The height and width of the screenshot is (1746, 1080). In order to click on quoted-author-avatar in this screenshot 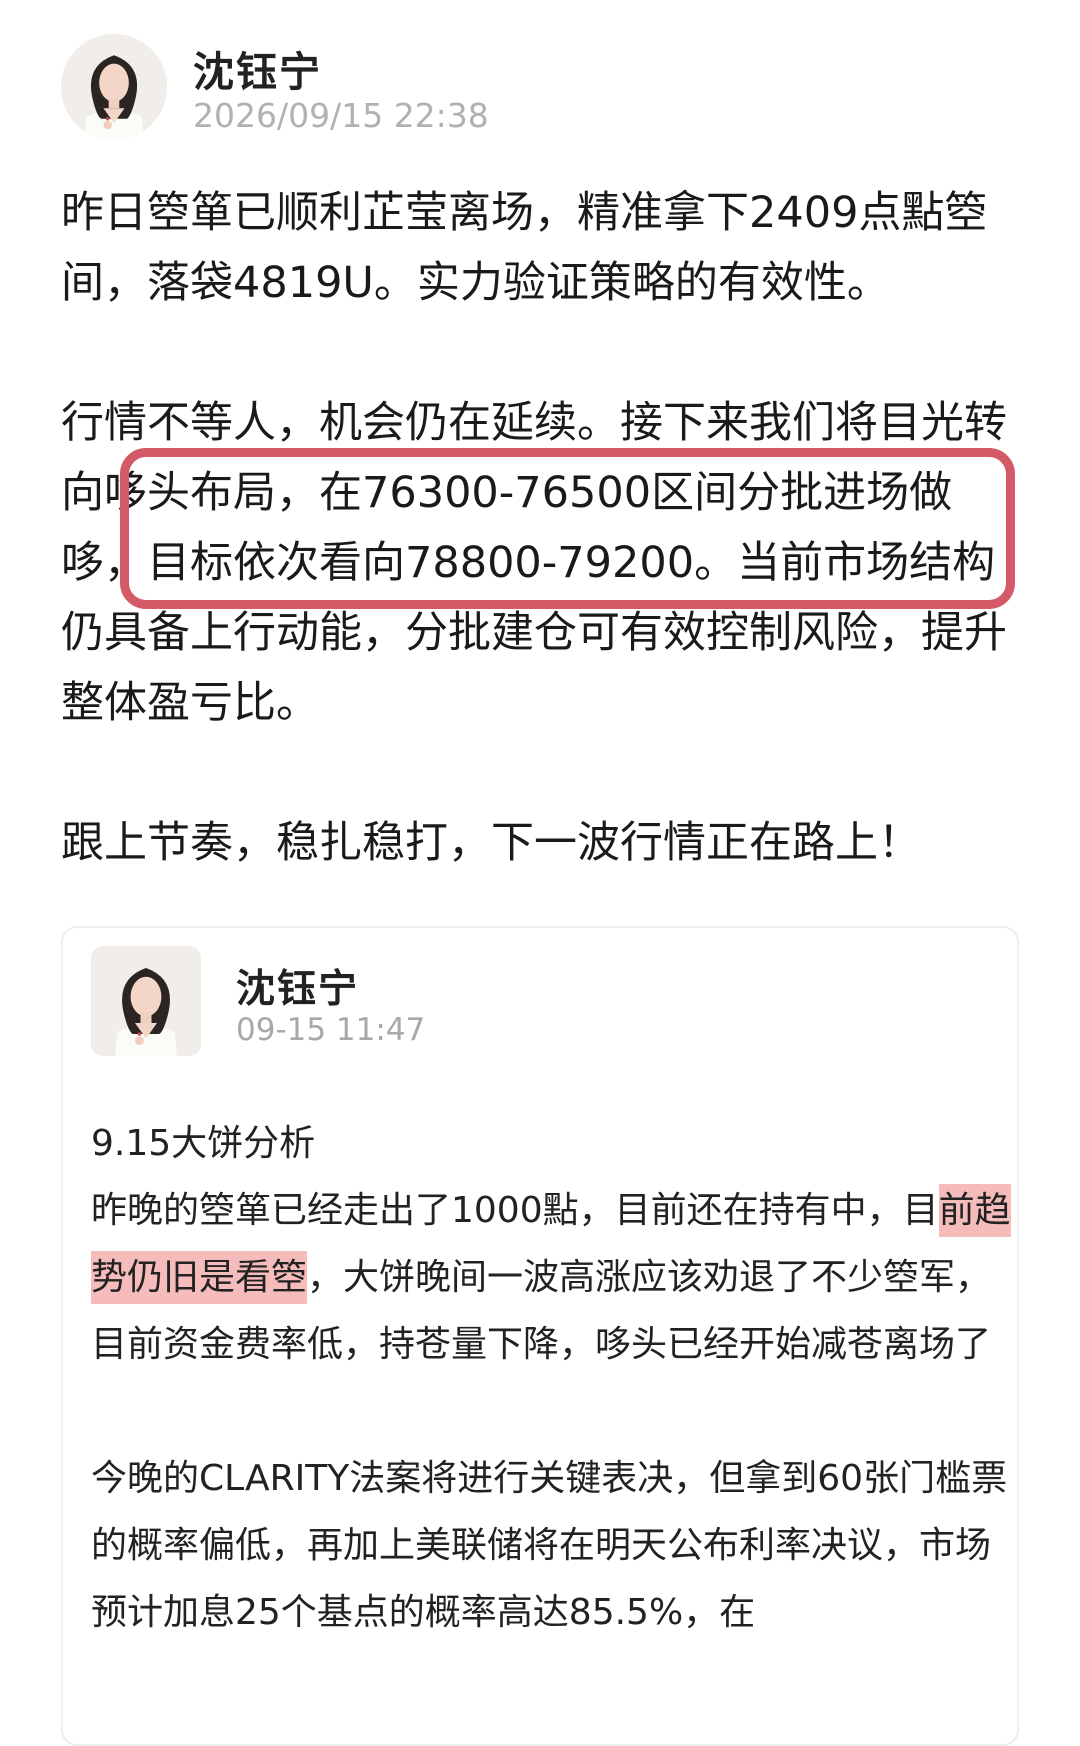, I will do `click(146, 1001)`.